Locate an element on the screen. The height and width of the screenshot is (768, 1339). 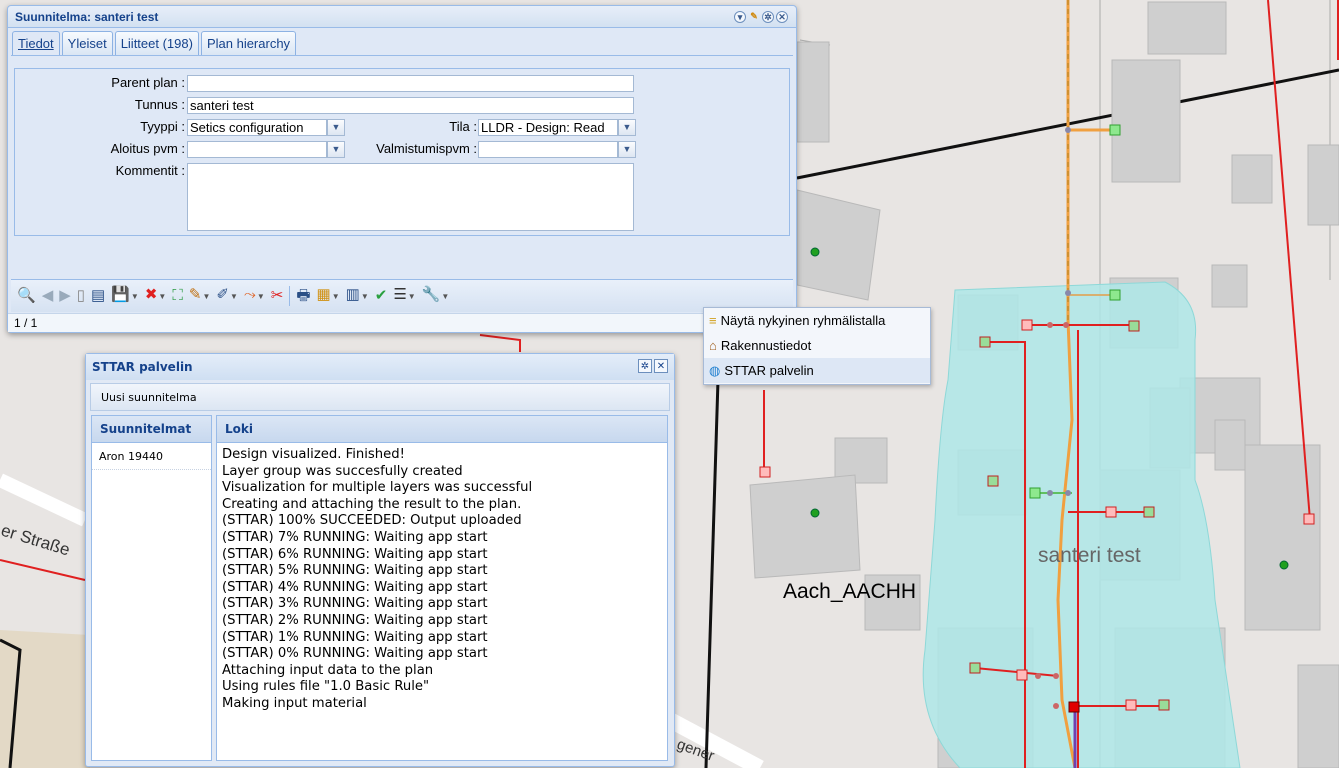
menu-item-show-in-group-list: ≡ Näytä nykyinen ryhmälistalla is located at coordinates (817, 320).